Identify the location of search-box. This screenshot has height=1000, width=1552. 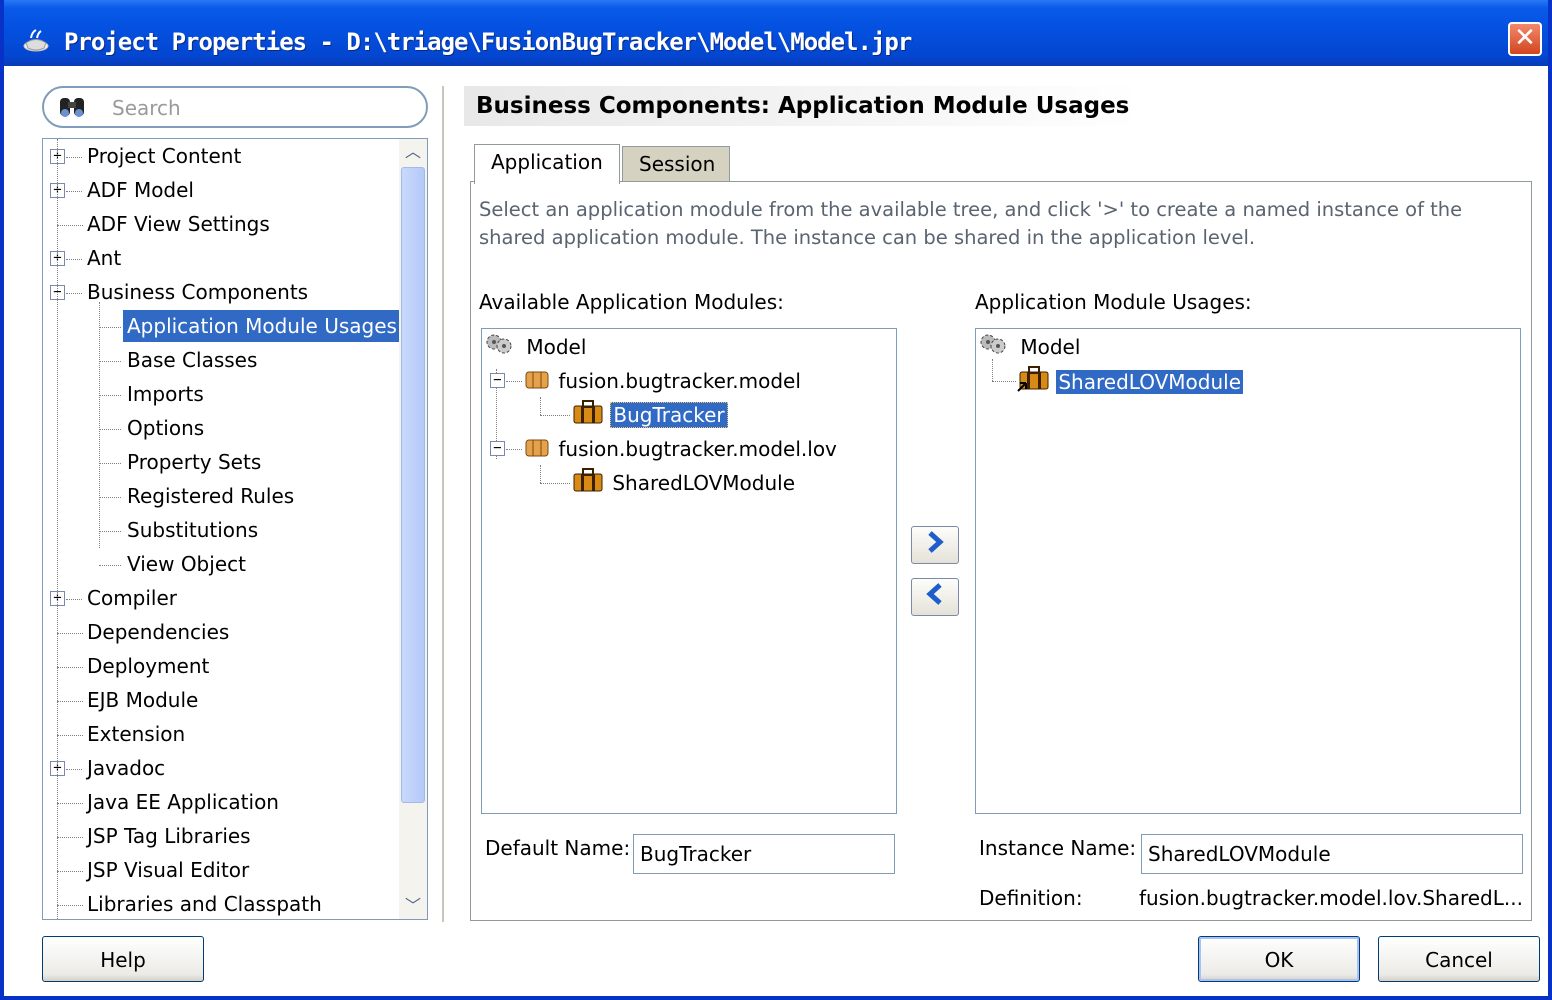
(235, 107).